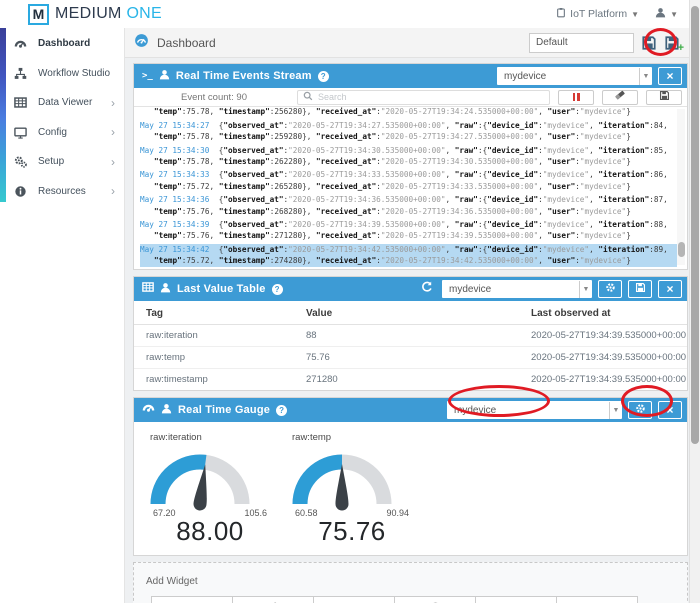 This screenshot has width=700, height=603. I want to click on gauge-raw-iteration: raw:iteration 67.20 105.6 88.00, so click(210, 493).